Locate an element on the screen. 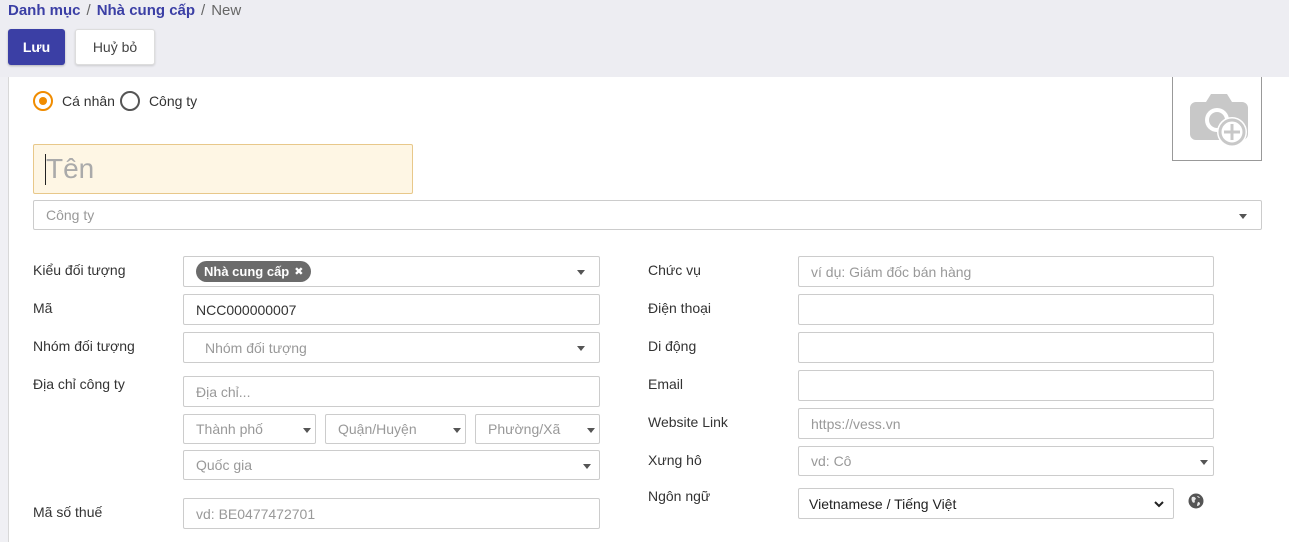  partner-type-tag-label: Nhà cung cấp is located at coordinates (247, 271).